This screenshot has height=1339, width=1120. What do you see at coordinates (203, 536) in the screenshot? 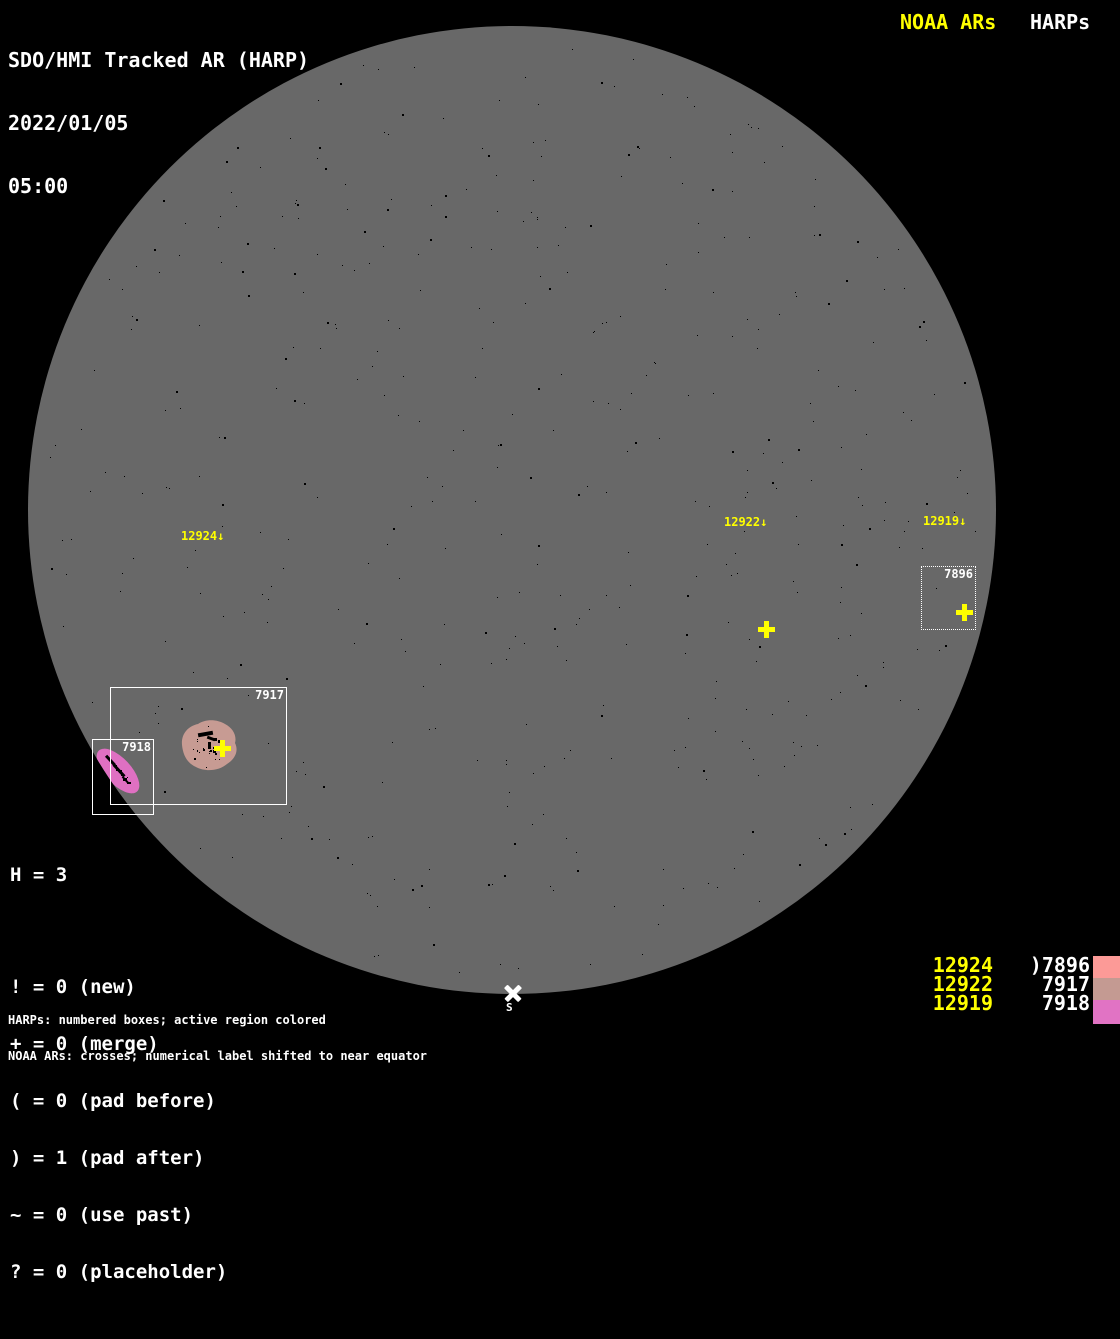
I see `noaa-ar-label-12924: 12924↓` at bounding box center [203, 536].